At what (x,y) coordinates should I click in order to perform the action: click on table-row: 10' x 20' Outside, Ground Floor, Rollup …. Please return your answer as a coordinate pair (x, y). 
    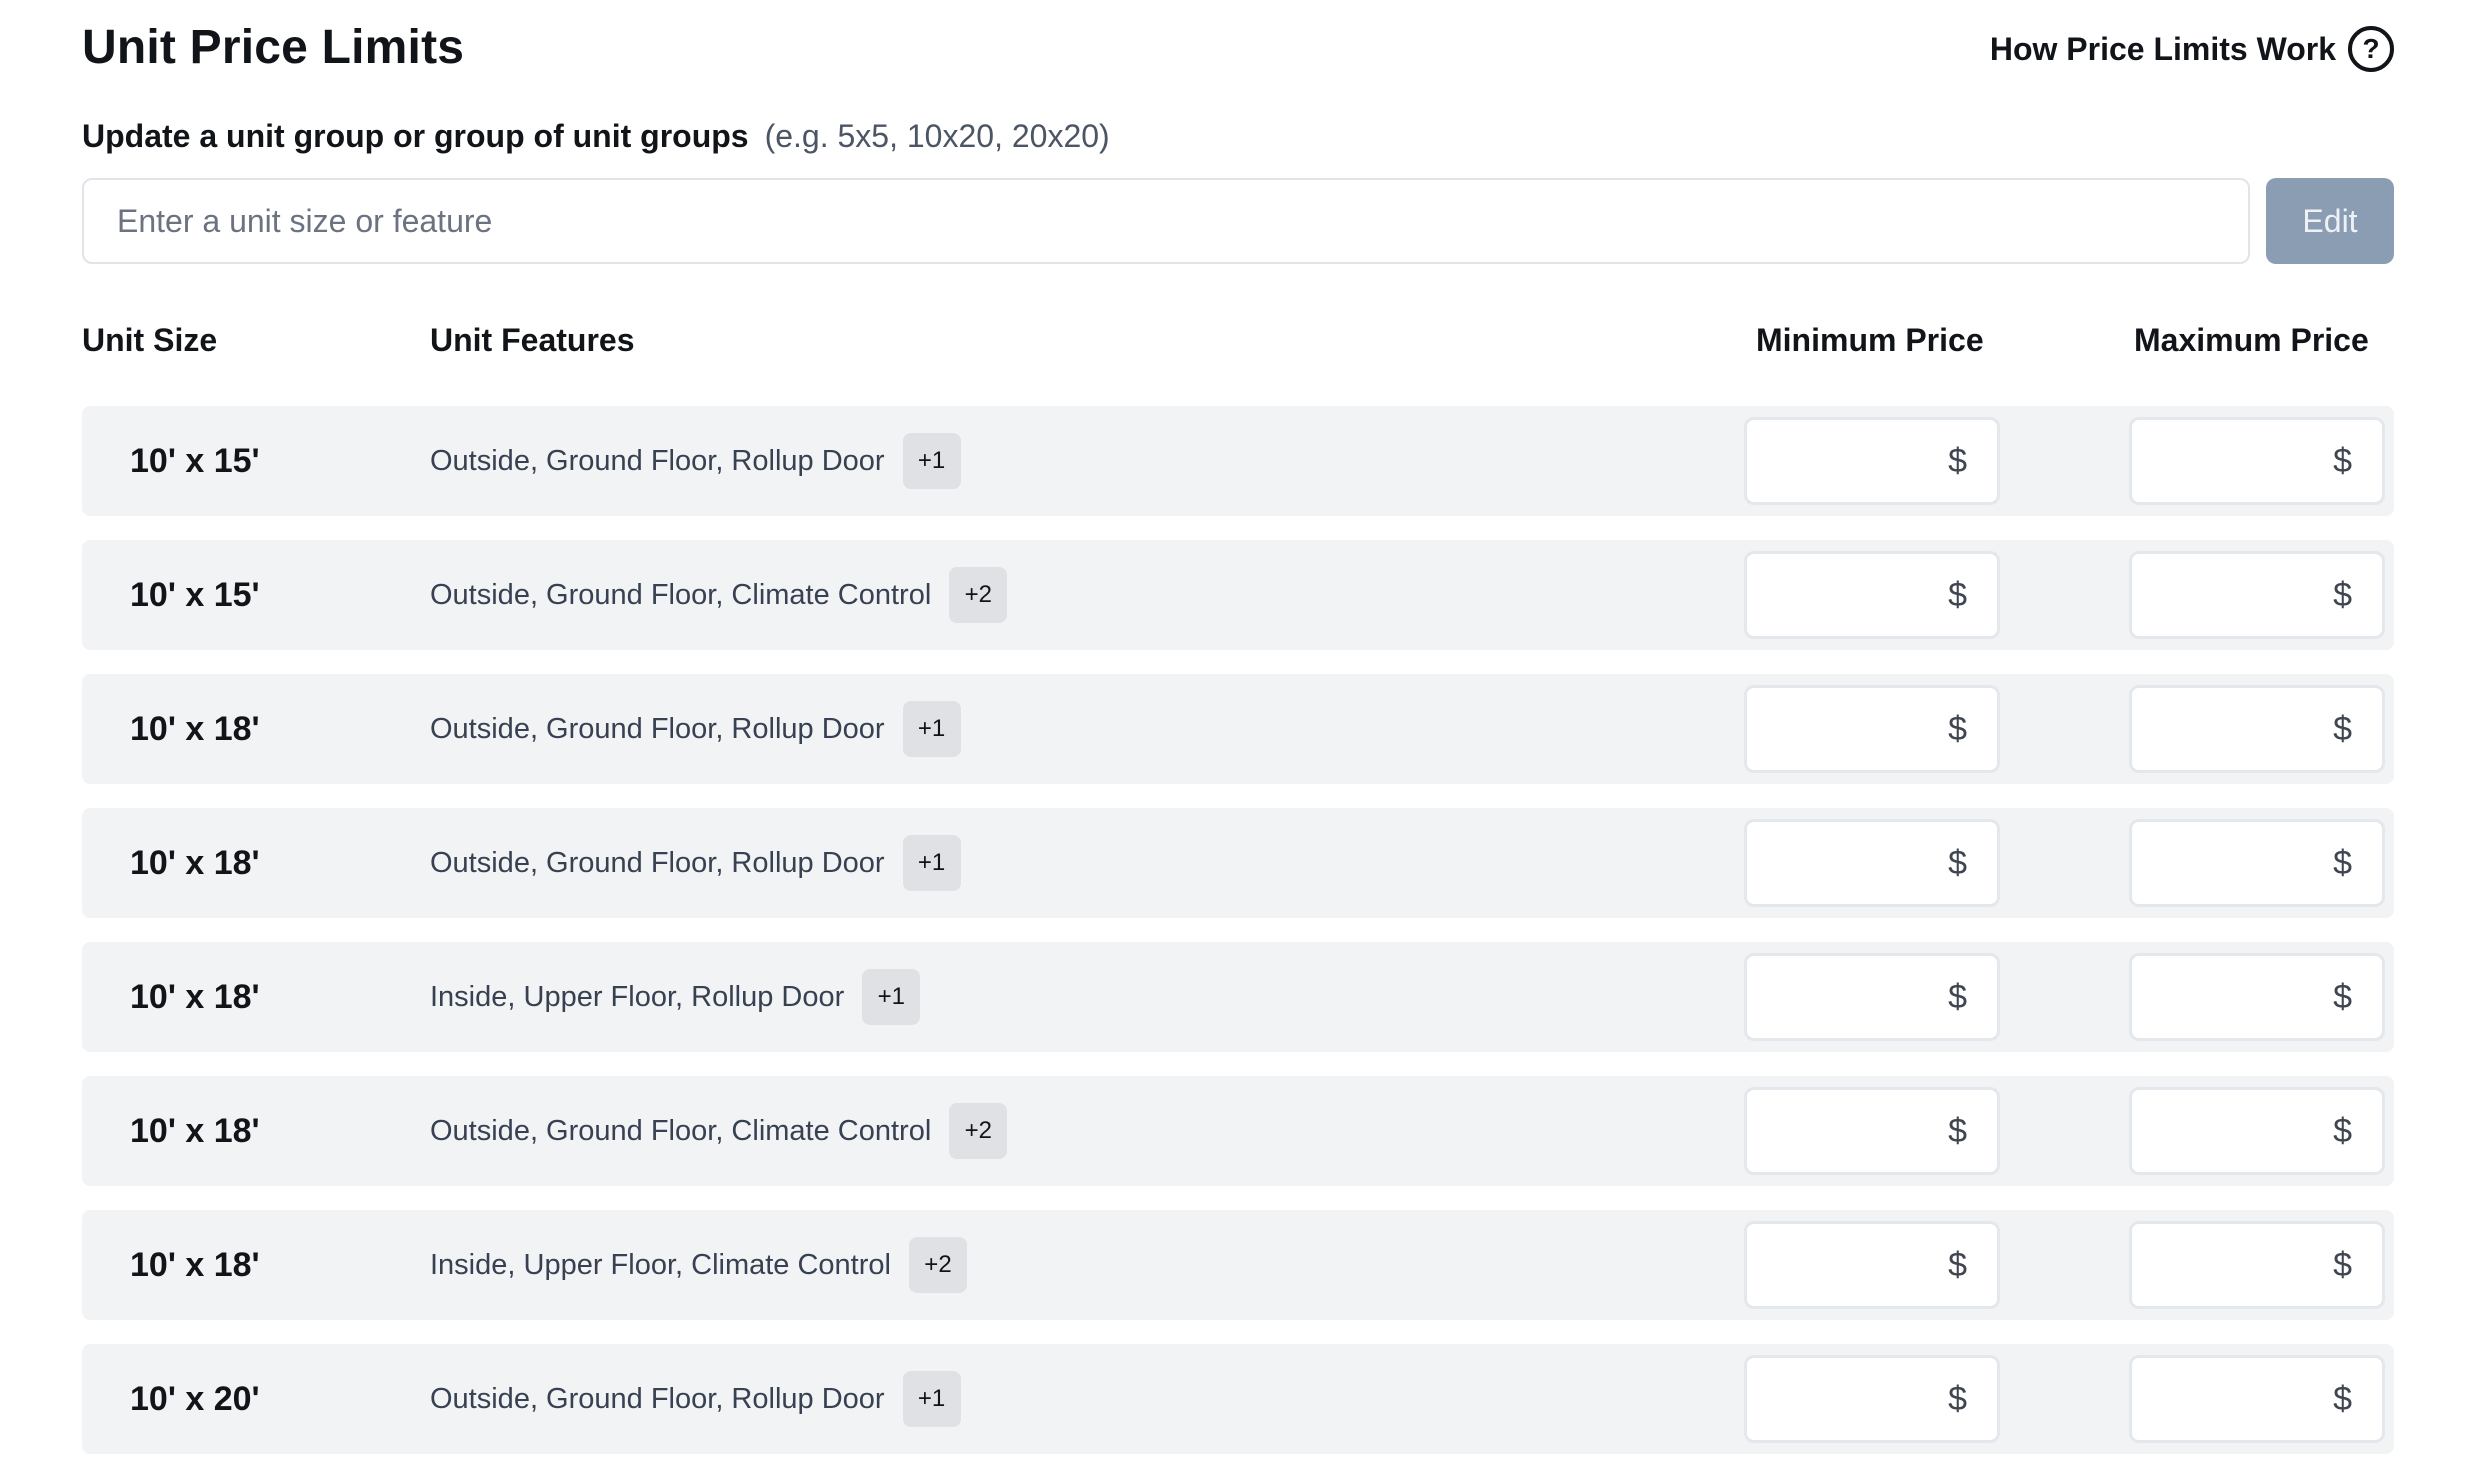
    Looking at the image, I should click on (1238, 1399).